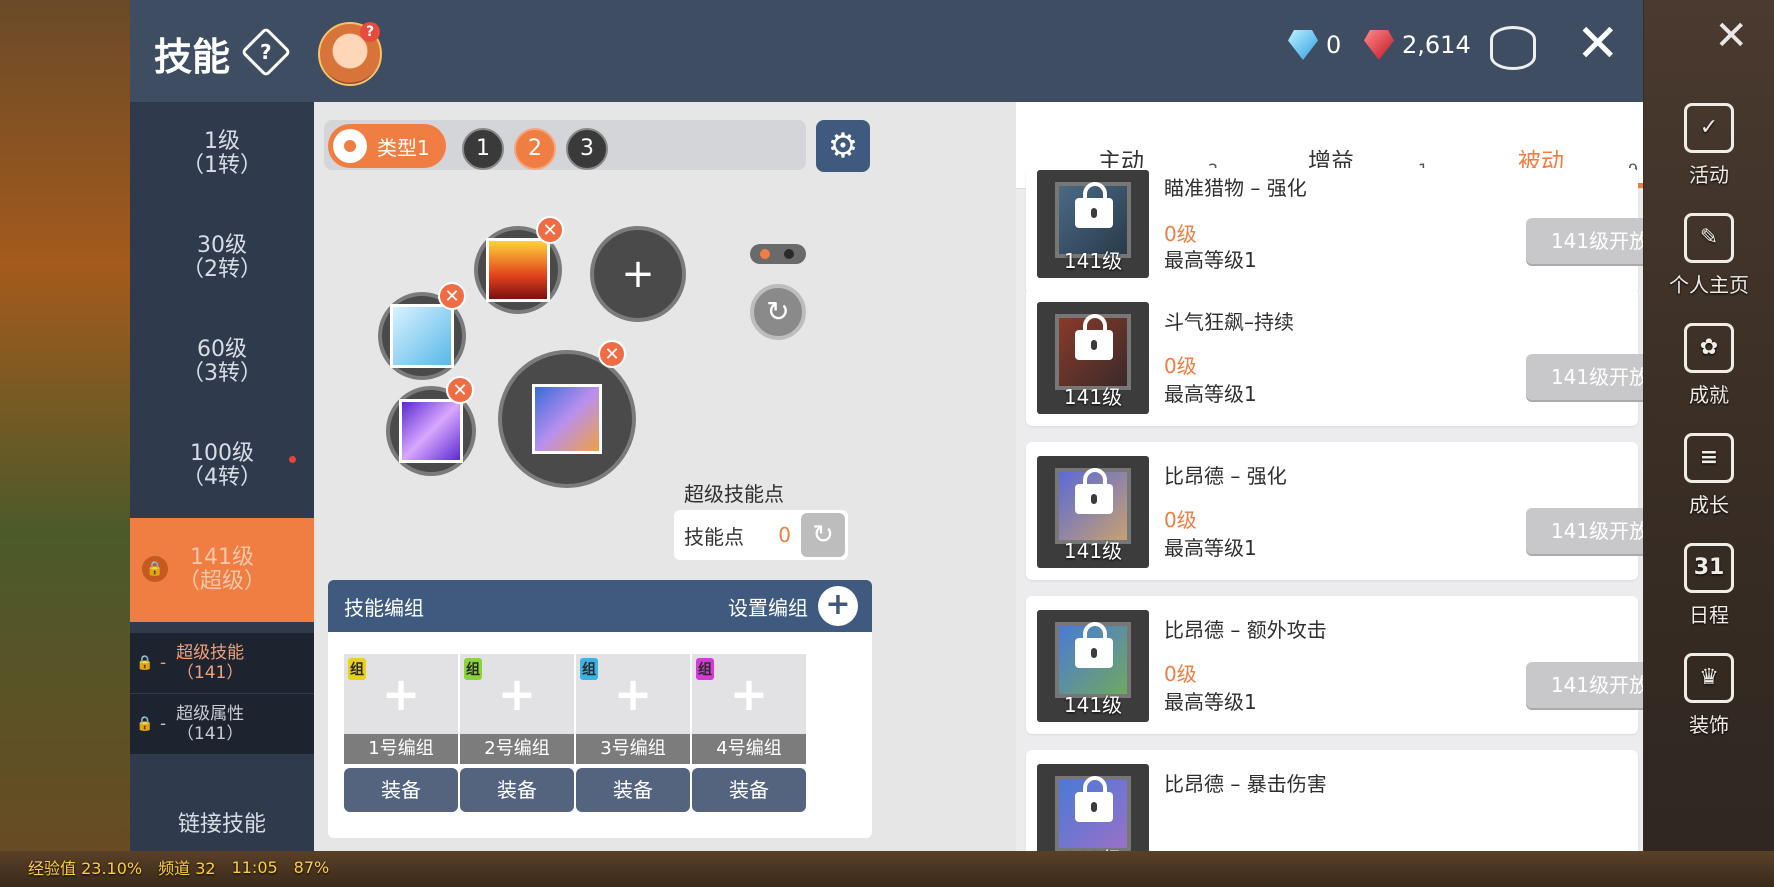  What do you see at coordinates (85, 868) in the screenshot?
I see `exp-text: 经验值 23.10%` at bounding box center [85, 868].